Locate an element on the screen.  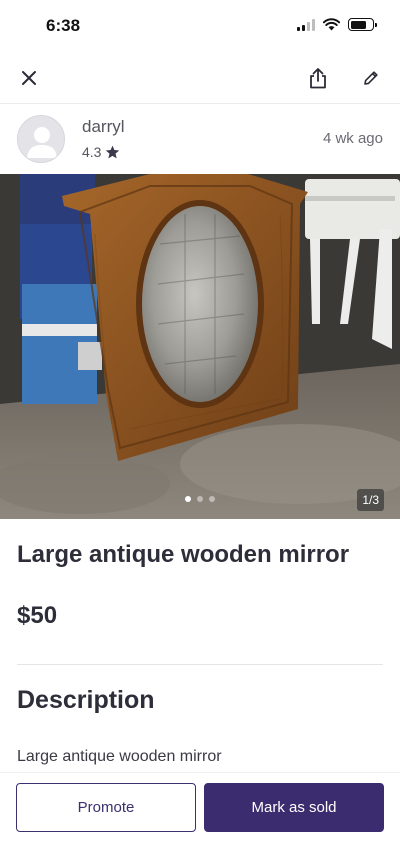
star-icon is located at coordinates (113, 152).